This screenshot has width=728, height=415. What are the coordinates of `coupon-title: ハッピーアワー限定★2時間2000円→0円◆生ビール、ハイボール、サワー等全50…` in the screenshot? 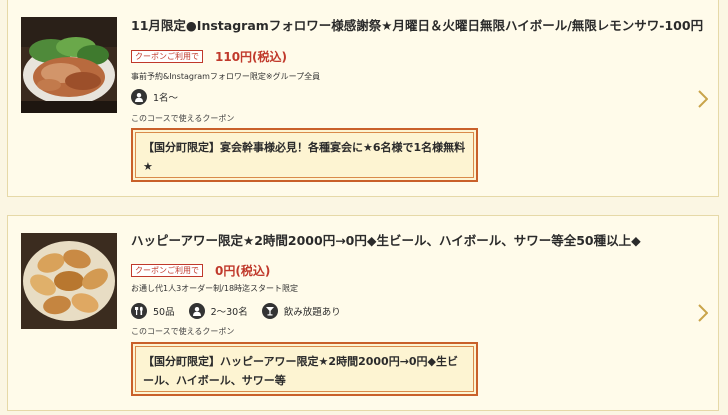 It's located at (409, 241).